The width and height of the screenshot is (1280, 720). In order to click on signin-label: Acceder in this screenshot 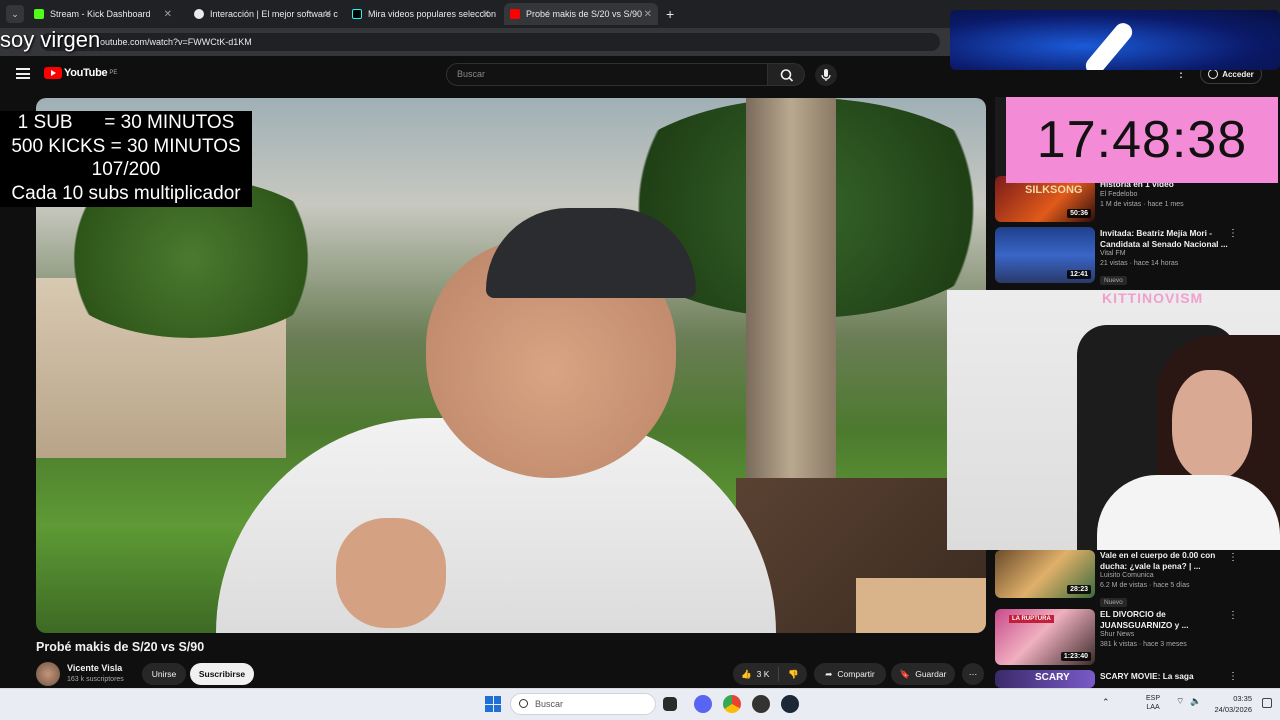, I will do `click(1238, 74)`.